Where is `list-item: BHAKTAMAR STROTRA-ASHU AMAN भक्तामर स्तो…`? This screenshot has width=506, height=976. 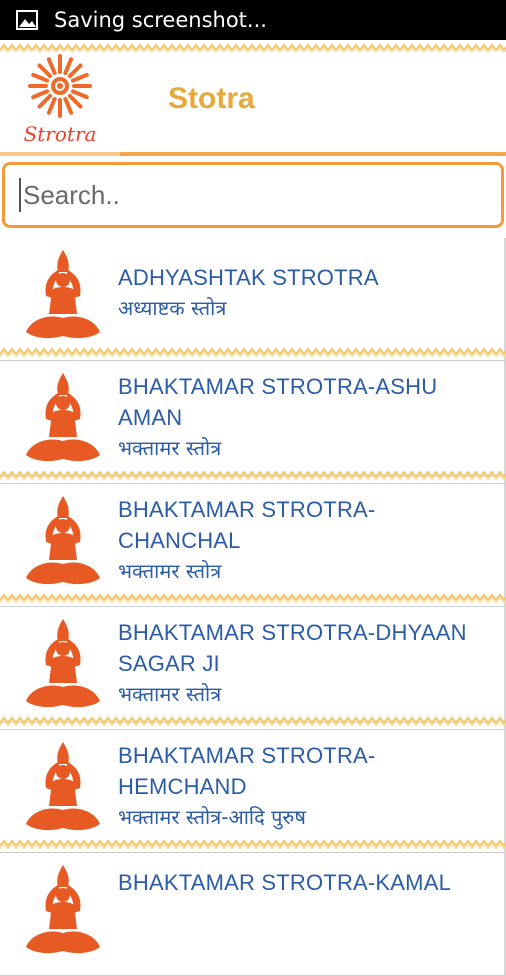
list-item: BHAKTAMAR STROTRA-ASHU AMAN भक्तामर स्तो… is located at coordinates (253, 422).